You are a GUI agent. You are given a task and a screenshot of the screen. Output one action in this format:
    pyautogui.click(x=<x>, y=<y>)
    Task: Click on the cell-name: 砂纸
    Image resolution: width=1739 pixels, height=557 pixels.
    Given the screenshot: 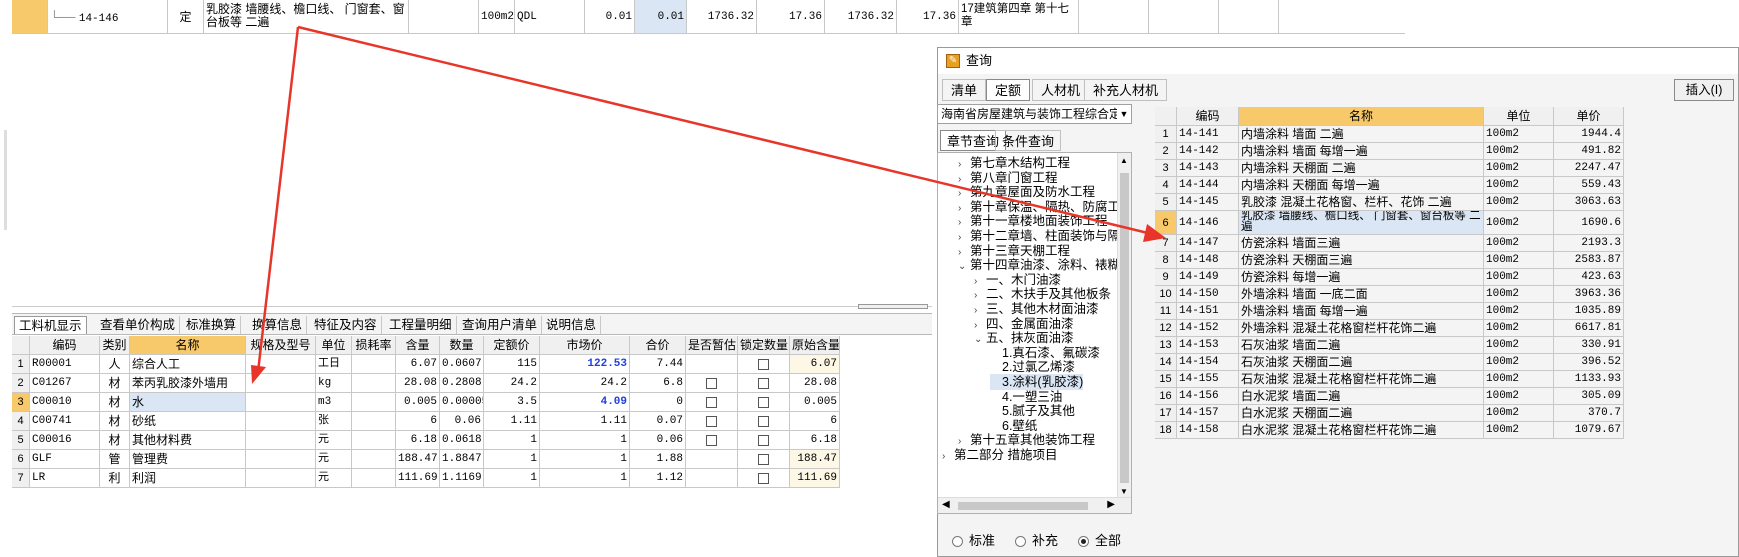 What is the action you would take?
    pyautogui.click(x=188, y=421)
    